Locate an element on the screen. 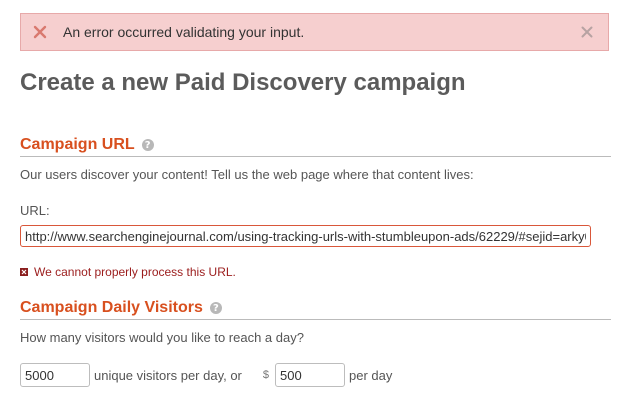  url-error: We cannot properly process this URL. is located at coordinates (128, 272).